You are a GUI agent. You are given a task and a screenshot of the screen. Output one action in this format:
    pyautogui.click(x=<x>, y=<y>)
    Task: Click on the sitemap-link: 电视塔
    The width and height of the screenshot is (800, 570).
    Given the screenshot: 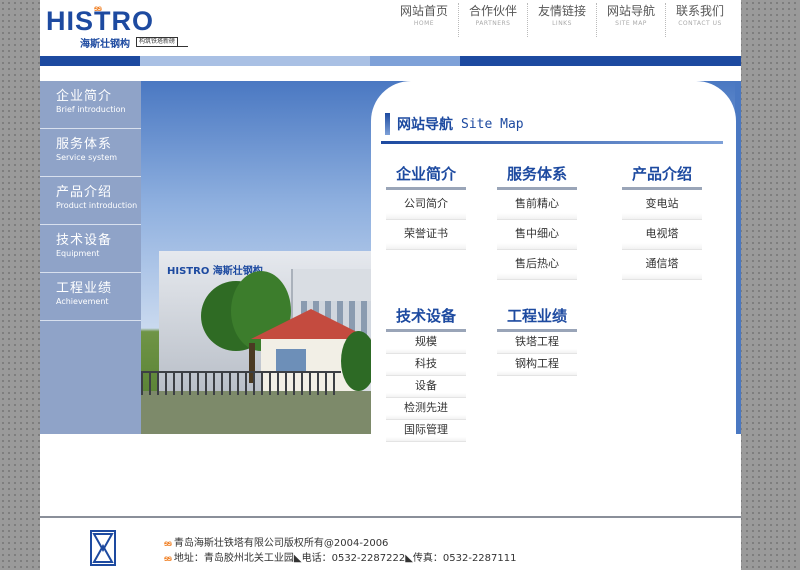 What is the action you would take?
    pyautogui.click(x=662, y=235)
    